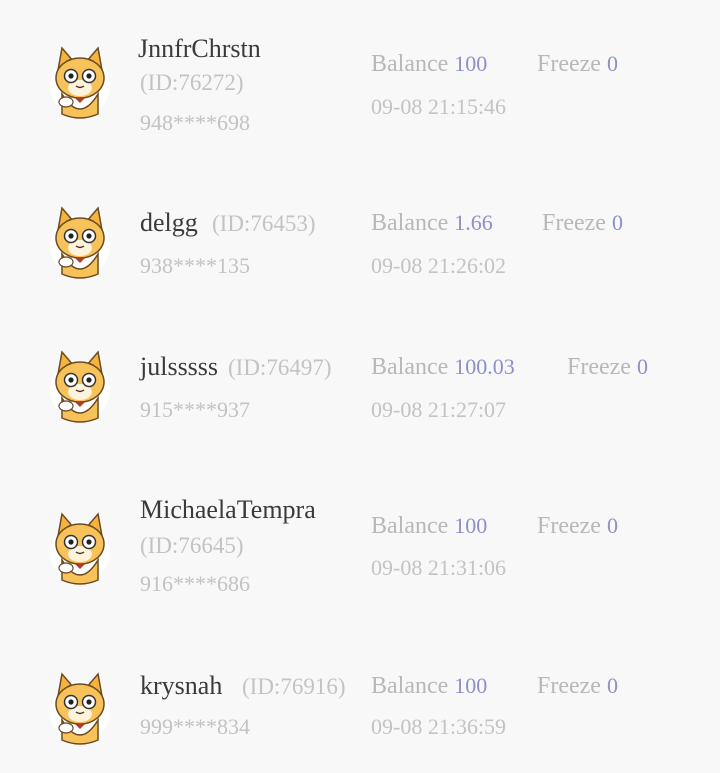  I want to click on user-id: (ID:76497), so click(280, 367).